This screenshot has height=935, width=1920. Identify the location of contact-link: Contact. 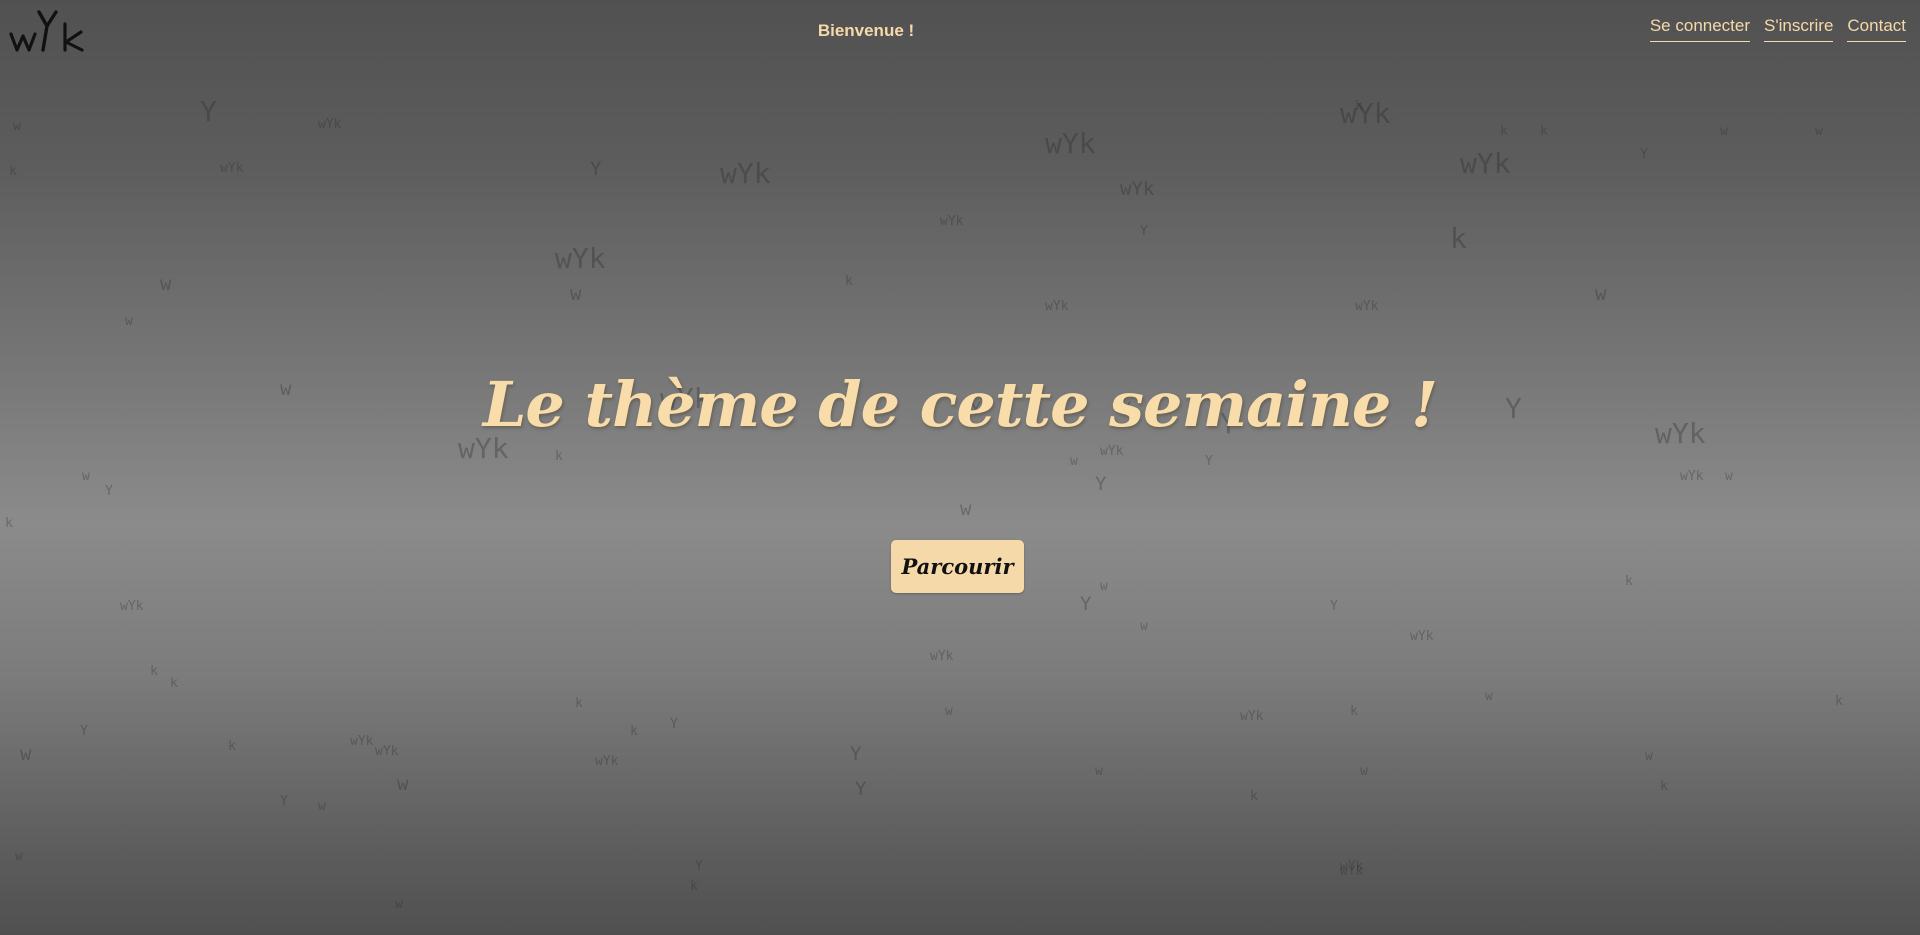
(1876, 29).